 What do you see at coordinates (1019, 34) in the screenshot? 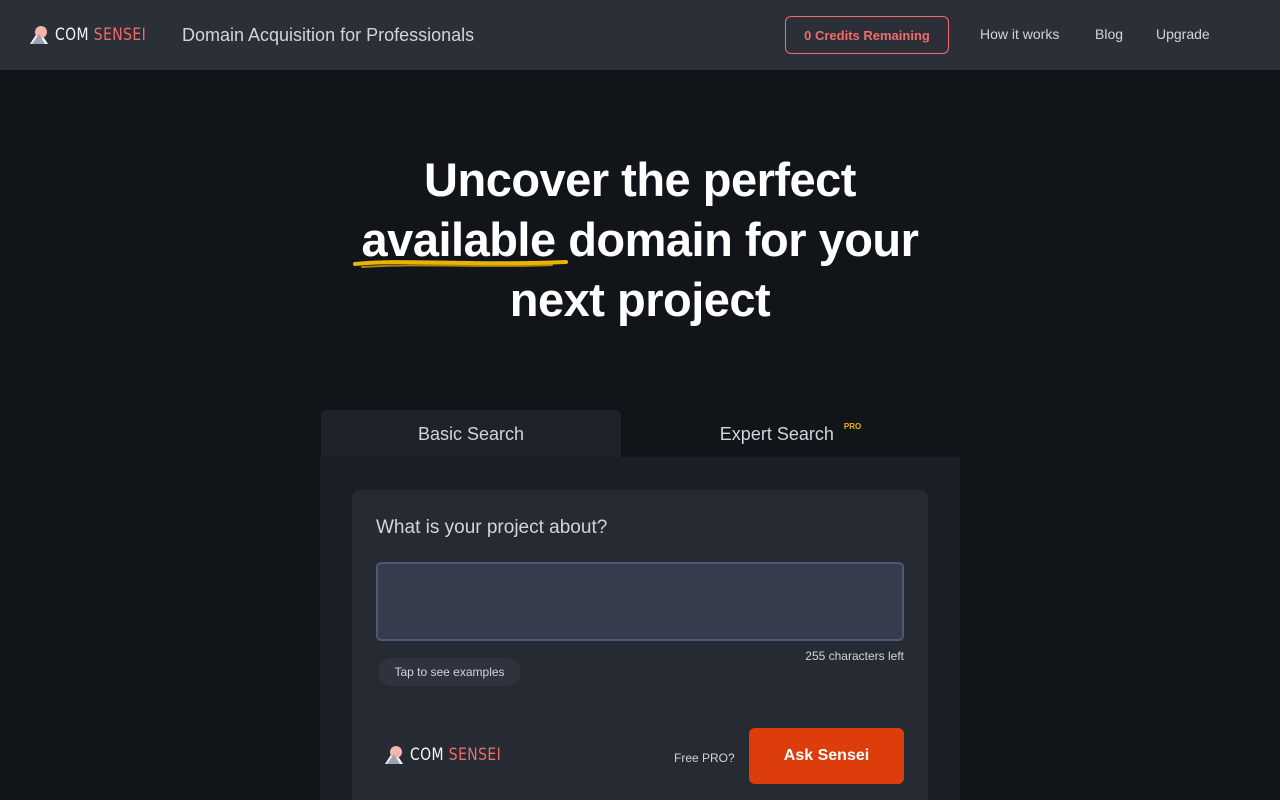
I see `nav-how-it-works: How it works` at bounding box center [1019, 34].